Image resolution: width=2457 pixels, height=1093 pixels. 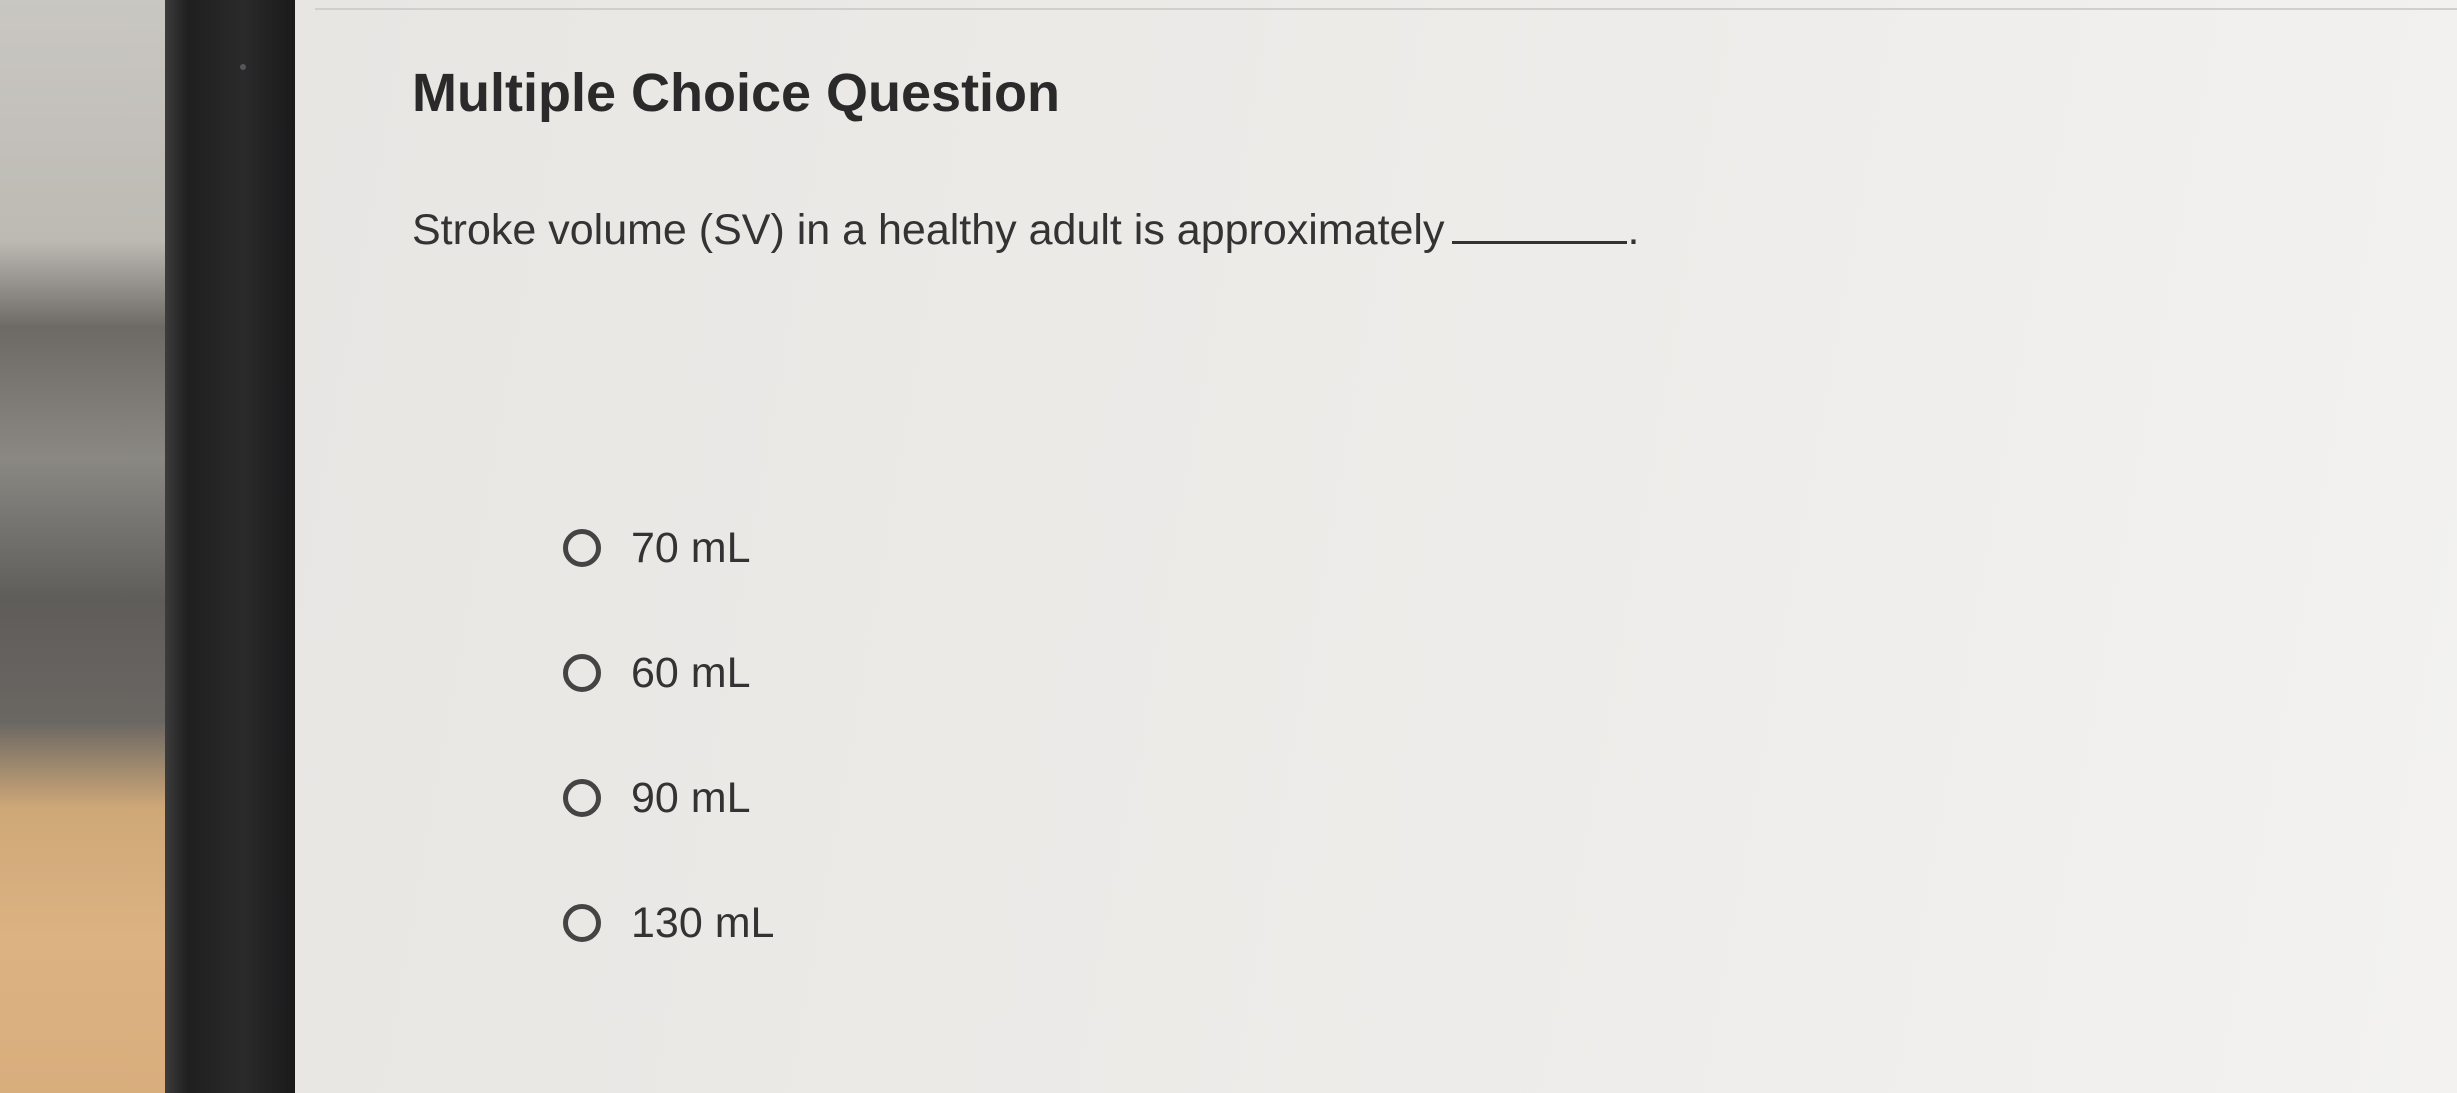 What do you see at coordinates (1540, 227) in the screenshot?
I see `answer-blank` at bounding box center [1540, 227].